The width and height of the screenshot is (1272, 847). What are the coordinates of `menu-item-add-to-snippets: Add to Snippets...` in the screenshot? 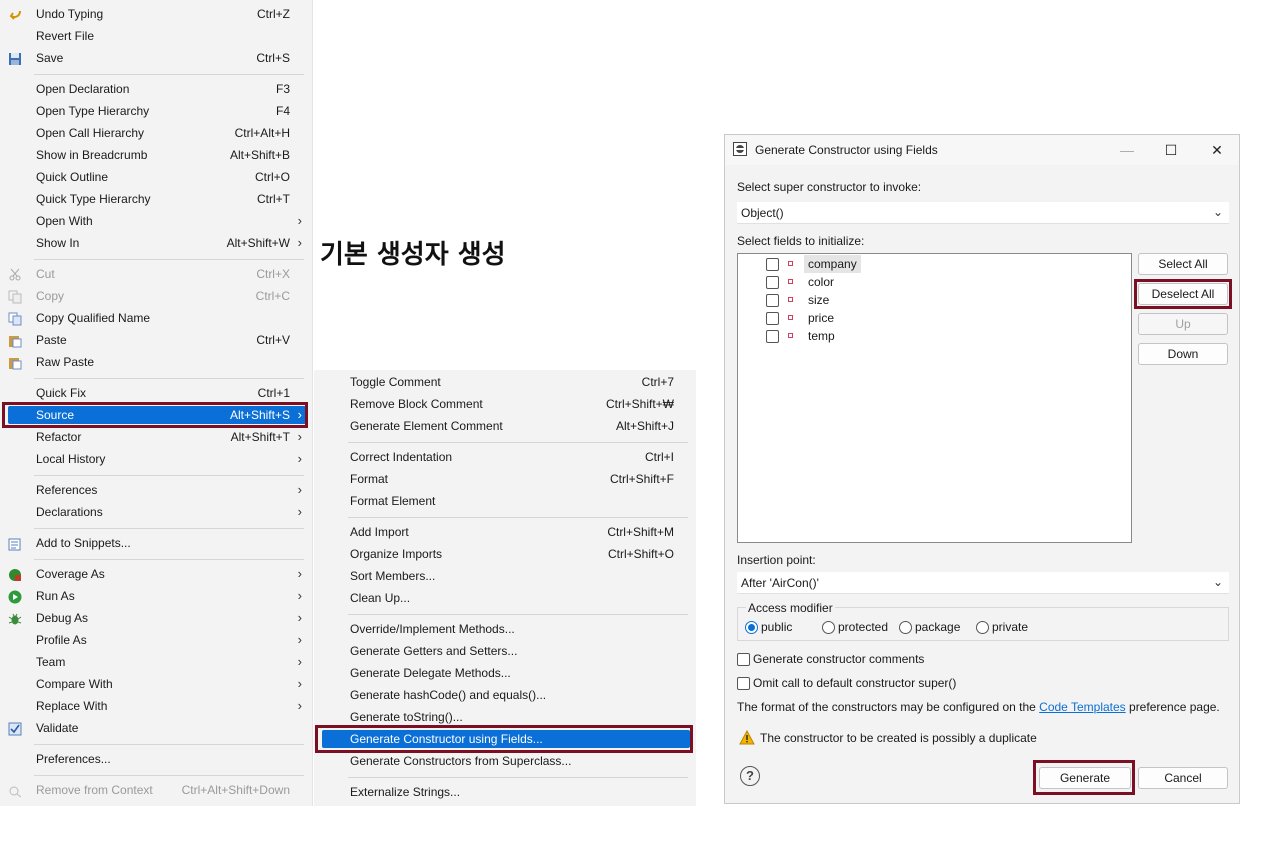 It's located at (156, 543).